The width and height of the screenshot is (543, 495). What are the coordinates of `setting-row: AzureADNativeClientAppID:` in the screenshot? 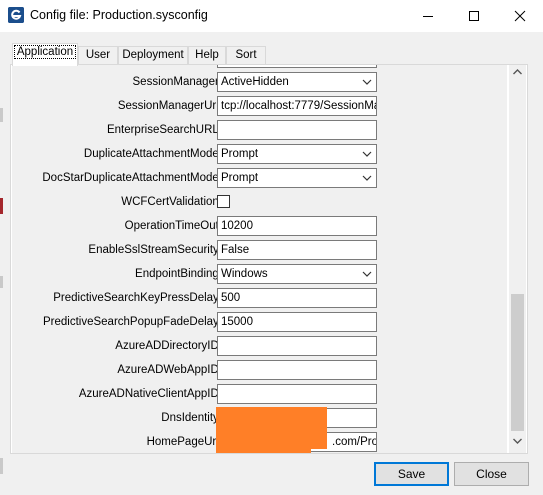 It's located at (259, 395).